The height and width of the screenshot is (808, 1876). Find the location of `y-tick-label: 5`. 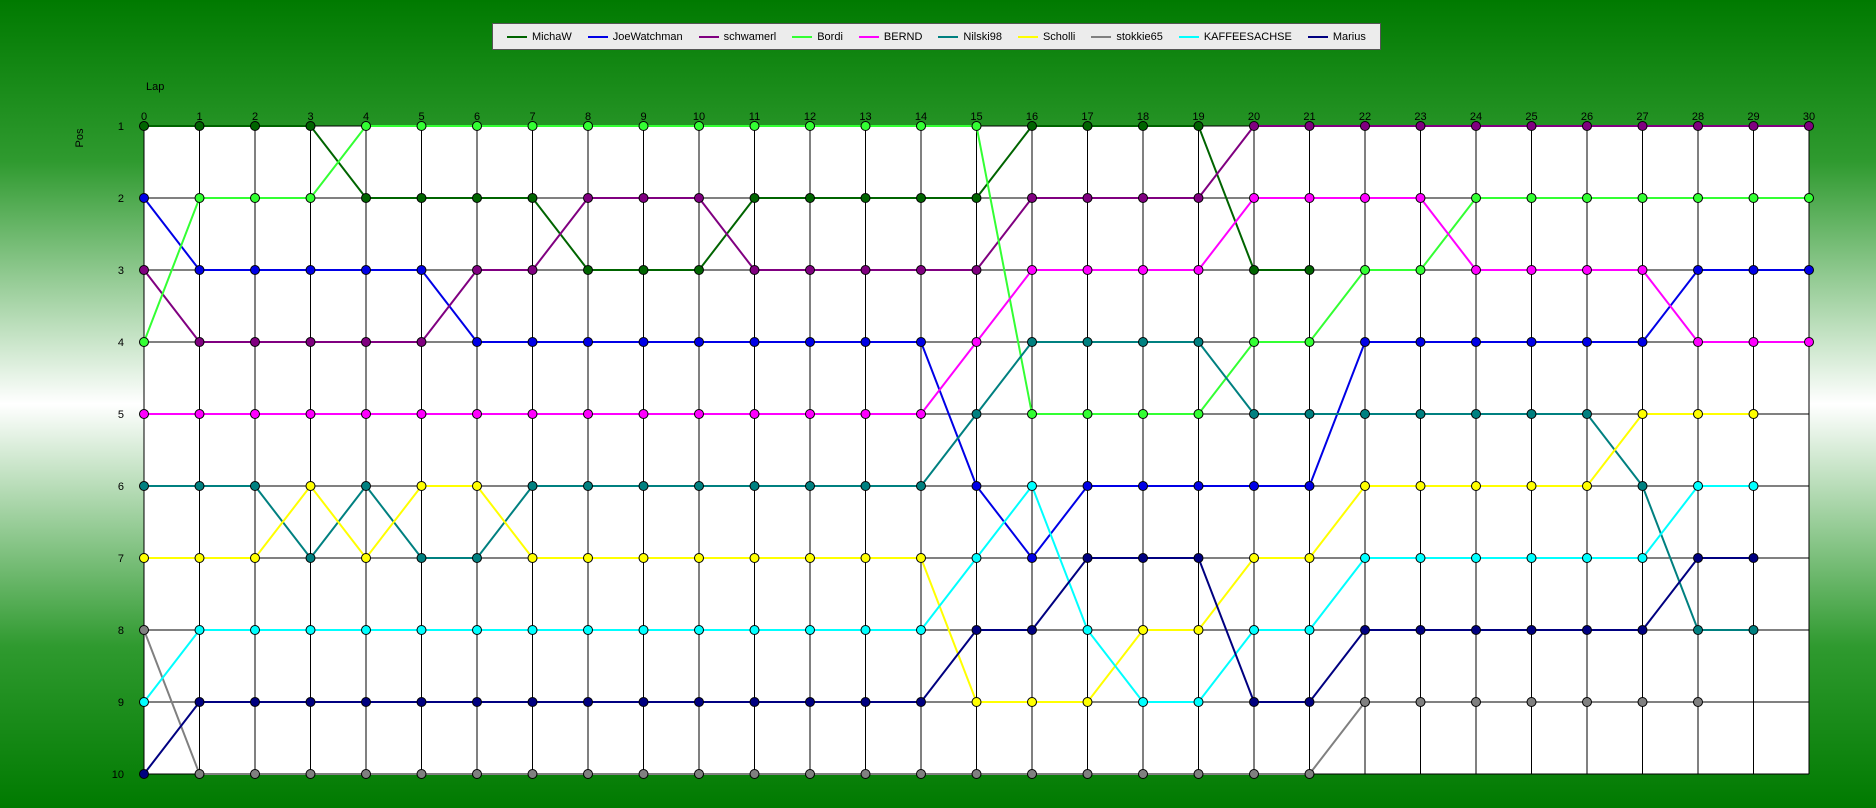

y-tick-label: 5 is located at coordinates (121, 415).